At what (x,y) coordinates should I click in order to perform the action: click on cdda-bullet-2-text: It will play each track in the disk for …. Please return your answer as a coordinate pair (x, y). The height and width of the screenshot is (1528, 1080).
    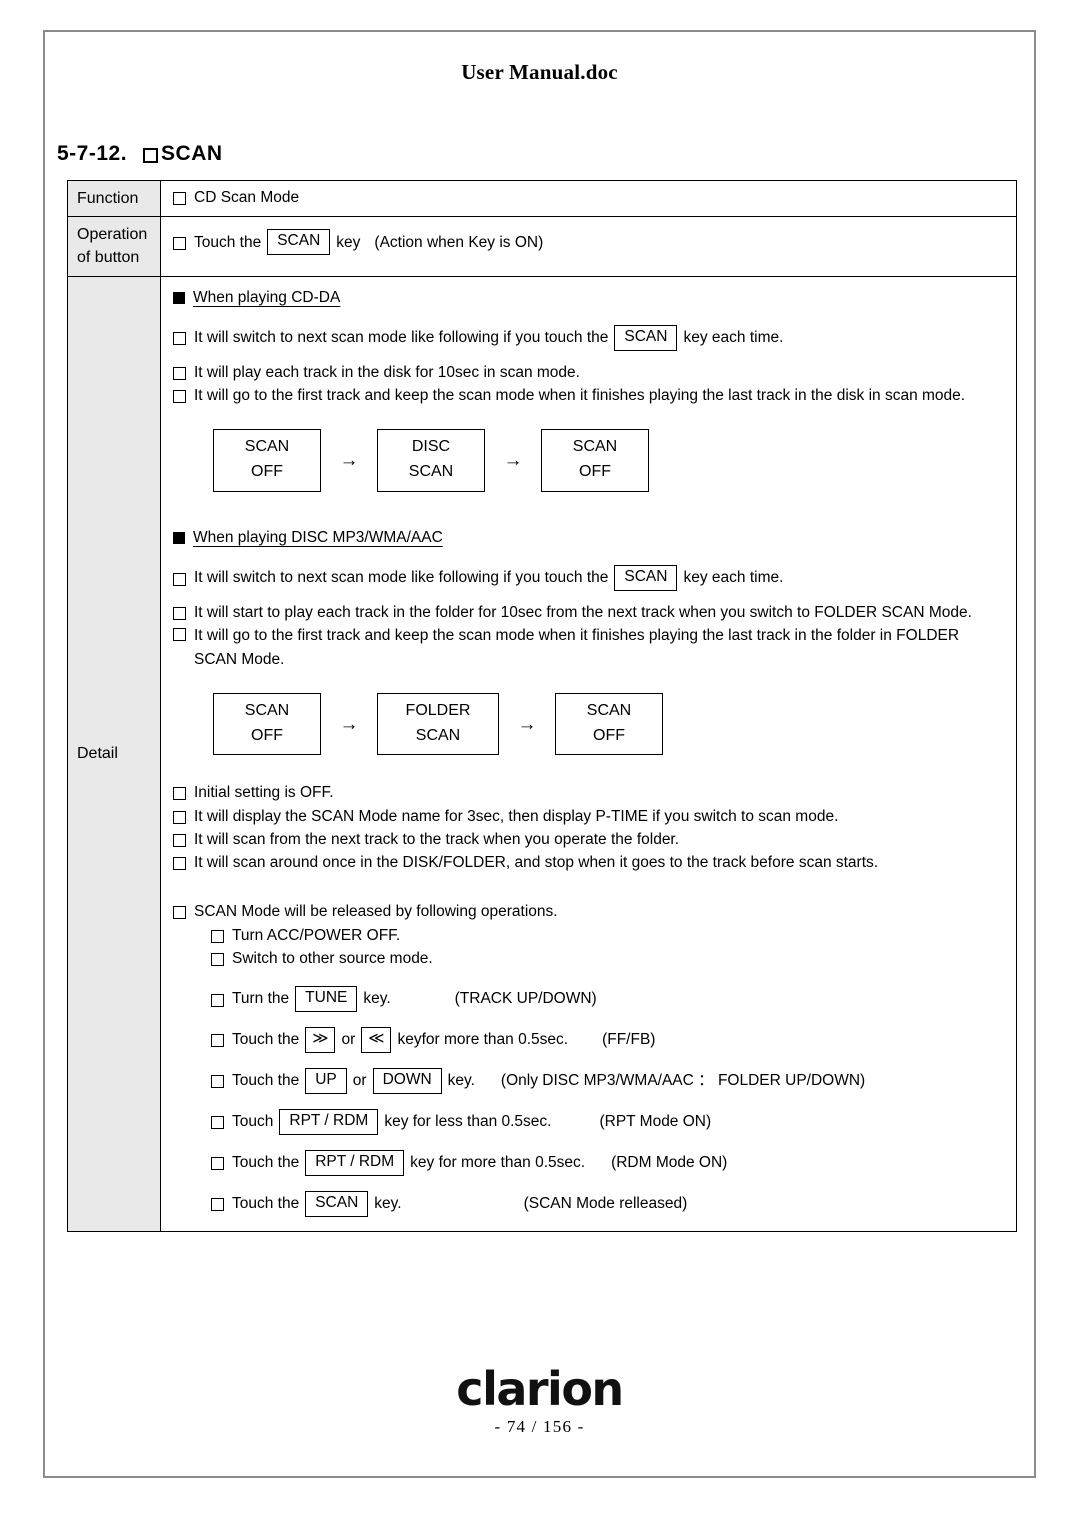
    Looking at the image, I should click on (387, 372).